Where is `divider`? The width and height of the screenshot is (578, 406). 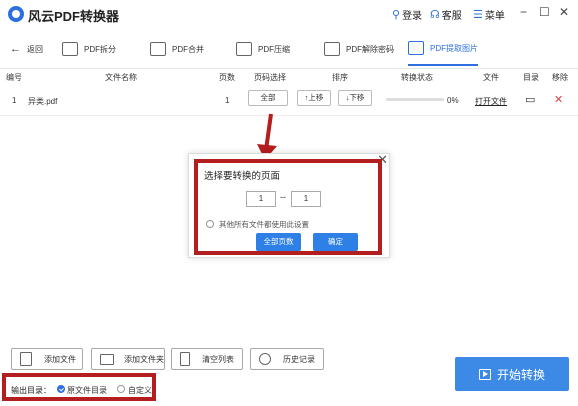 divider is located at coordinates (289, 68).